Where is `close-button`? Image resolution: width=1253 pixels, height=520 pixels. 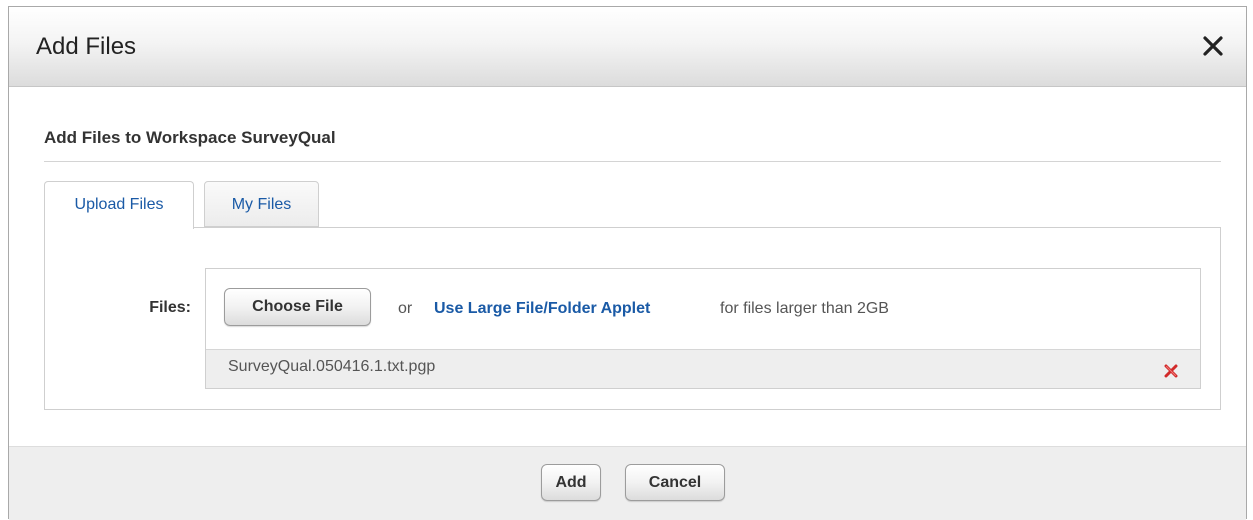
close-button is located at coordinates (1213, 46).